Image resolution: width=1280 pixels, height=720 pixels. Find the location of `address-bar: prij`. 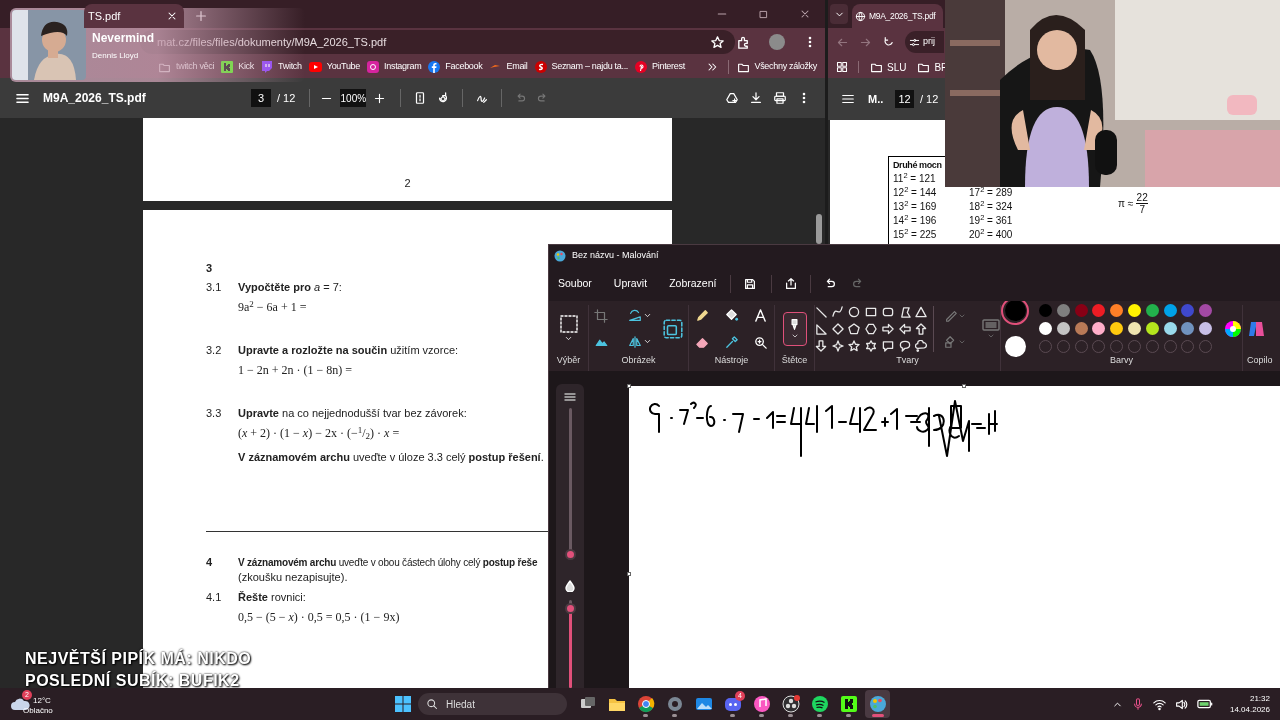

address-bar: prij is located at coordinates (924, 42).